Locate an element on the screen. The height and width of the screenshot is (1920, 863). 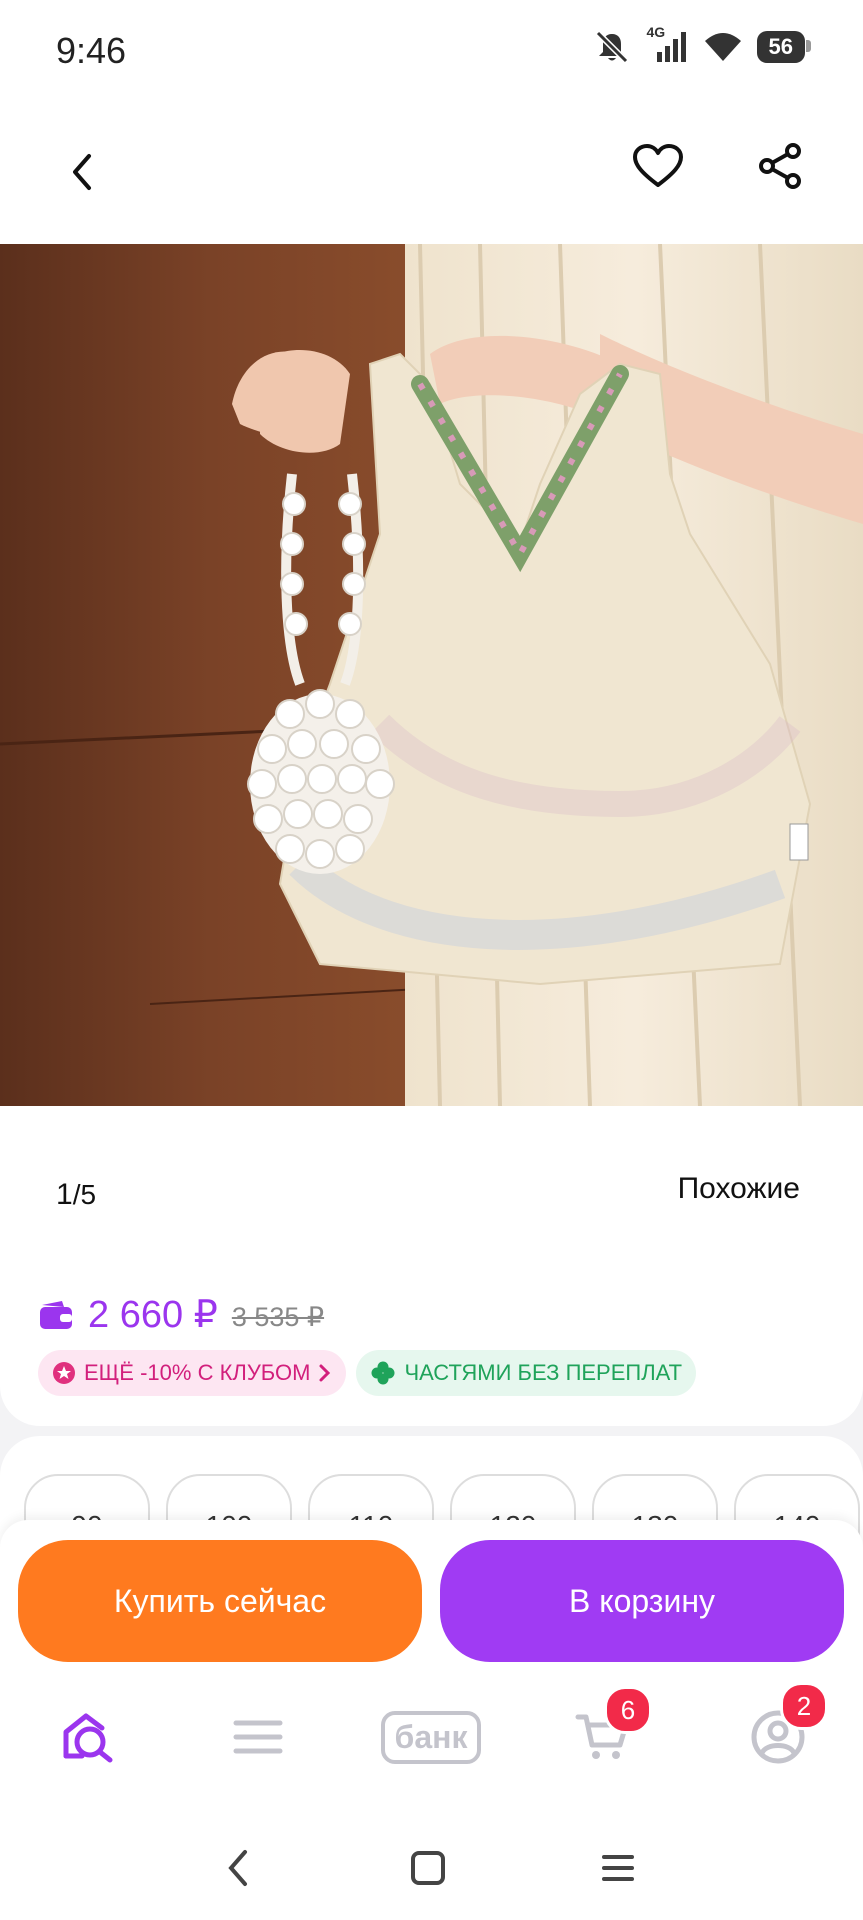
back-triangle-icon is located at coordinates (237, 1868).